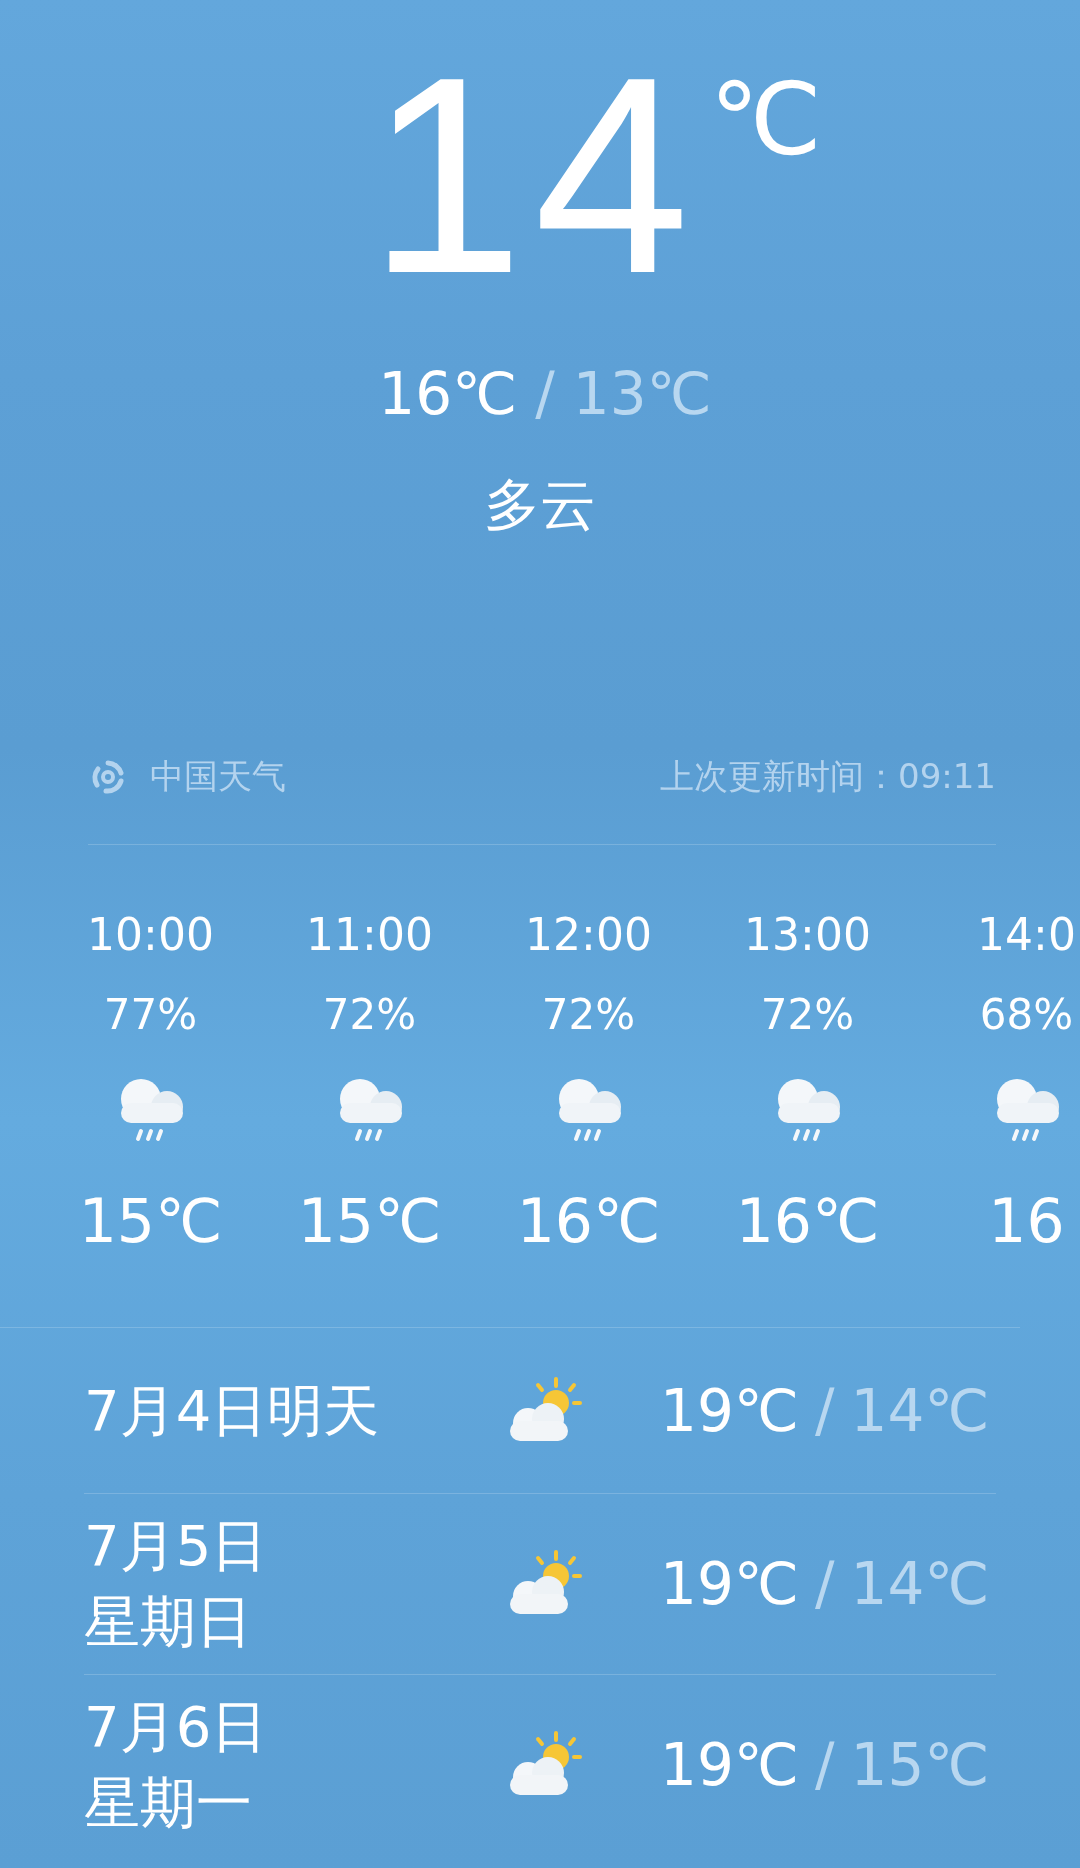  I want to click on hour-temperature: 16, so click(1026, 1221).